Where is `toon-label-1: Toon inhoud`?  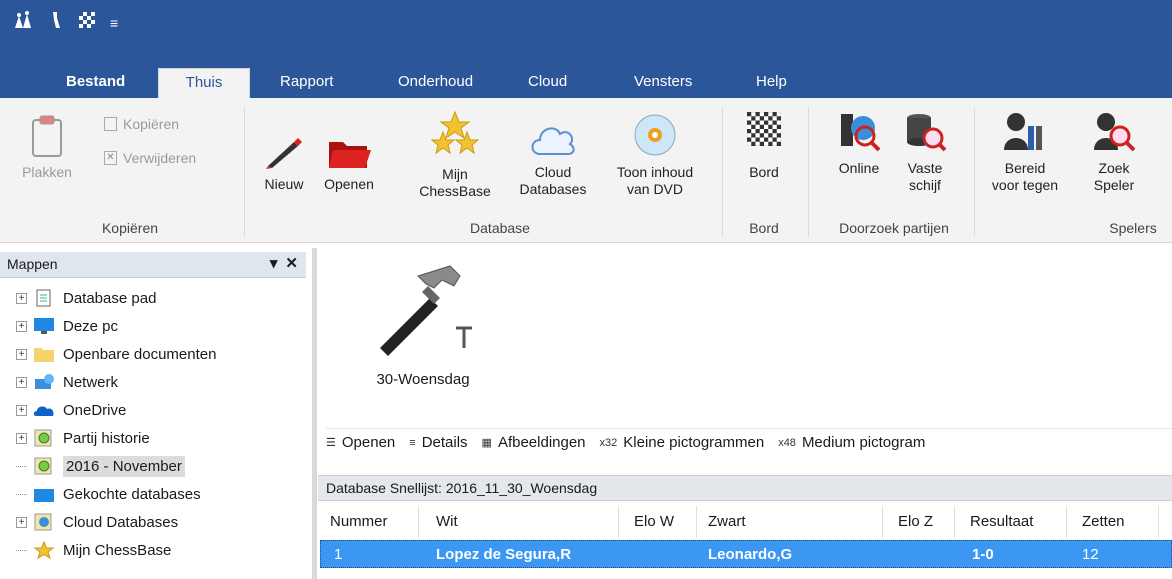 toon-label-1: Toon inhoud is located at coordinates (655, 172).